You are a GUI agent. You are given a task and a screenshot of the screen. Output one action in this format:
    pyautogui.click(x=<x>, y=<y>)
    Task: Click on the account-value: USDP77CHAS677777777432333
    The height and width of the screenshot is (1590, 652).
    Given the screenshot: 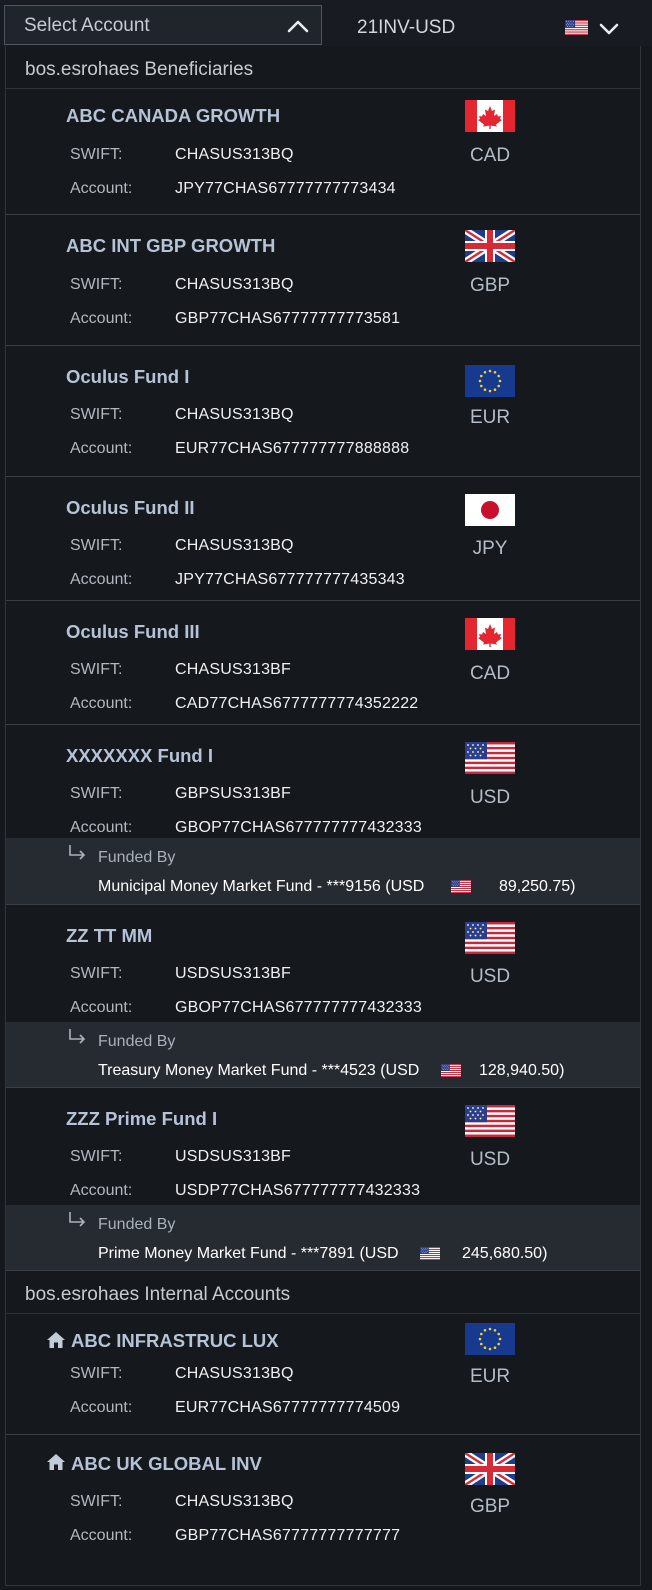 What is the action you would take?
    pyautogui.click(x=298, y=1190)
    